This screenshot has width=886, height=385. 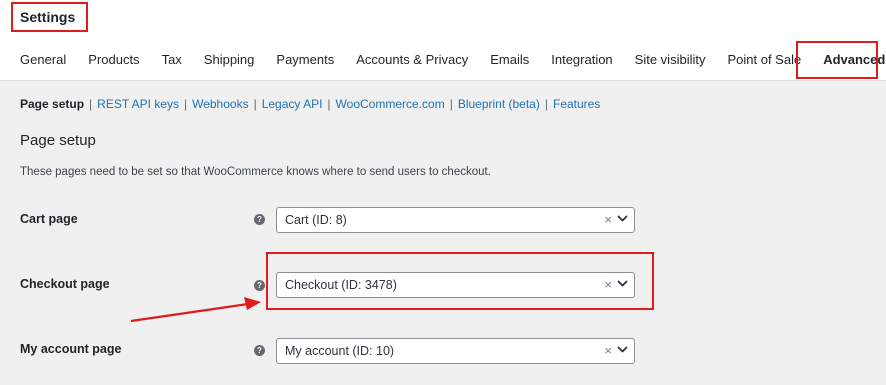 I want to click on cart-page-select: Cart (ID: 8) ×, so click(x=455, y=220).